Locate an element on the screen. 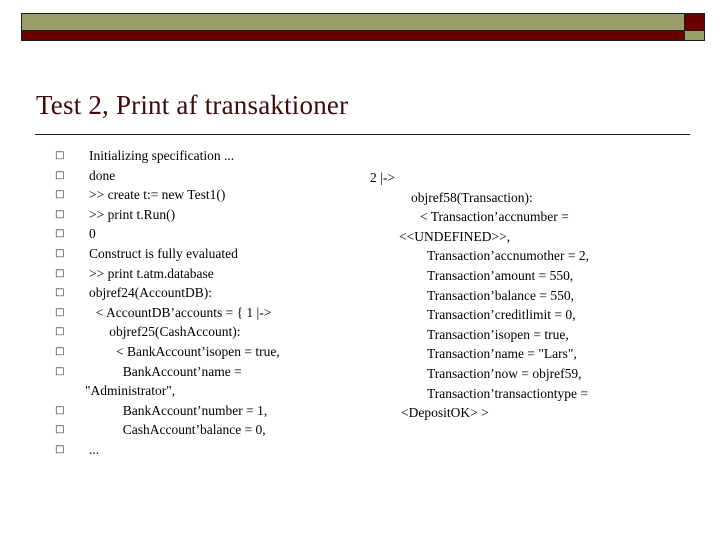 The height and width of the screenshot is (540, 720). list-item-text: >> print t.Run() is located at coordinates (132, 214).